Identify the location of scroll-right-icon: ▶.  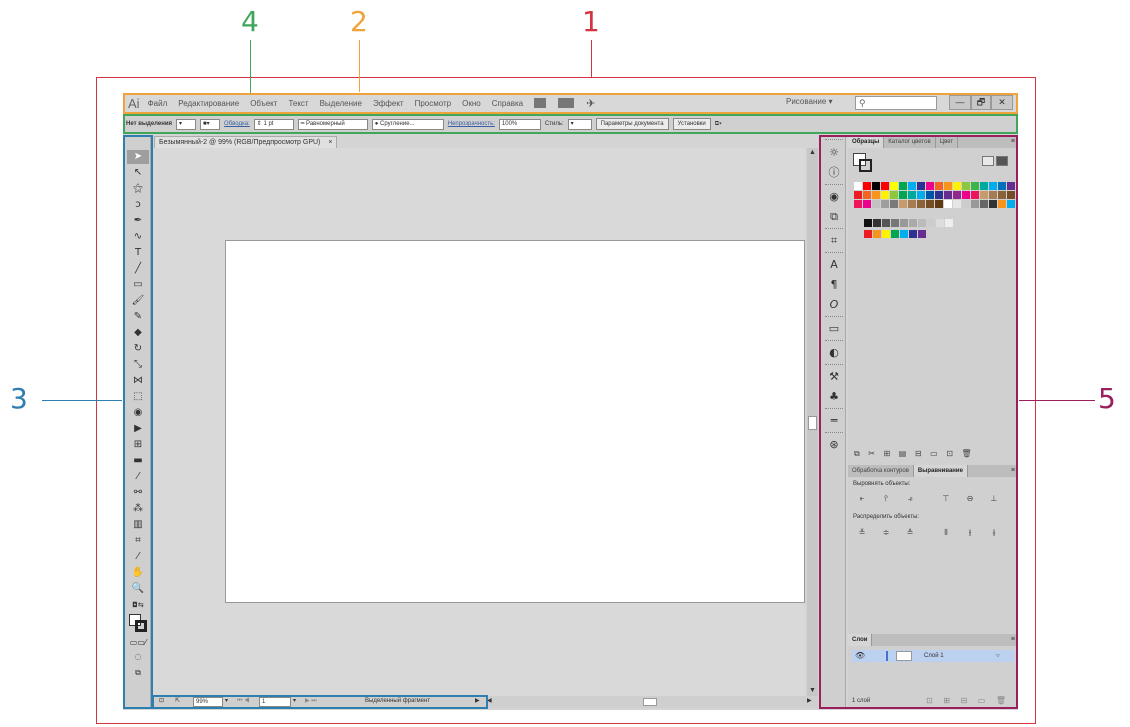
(809, 702).